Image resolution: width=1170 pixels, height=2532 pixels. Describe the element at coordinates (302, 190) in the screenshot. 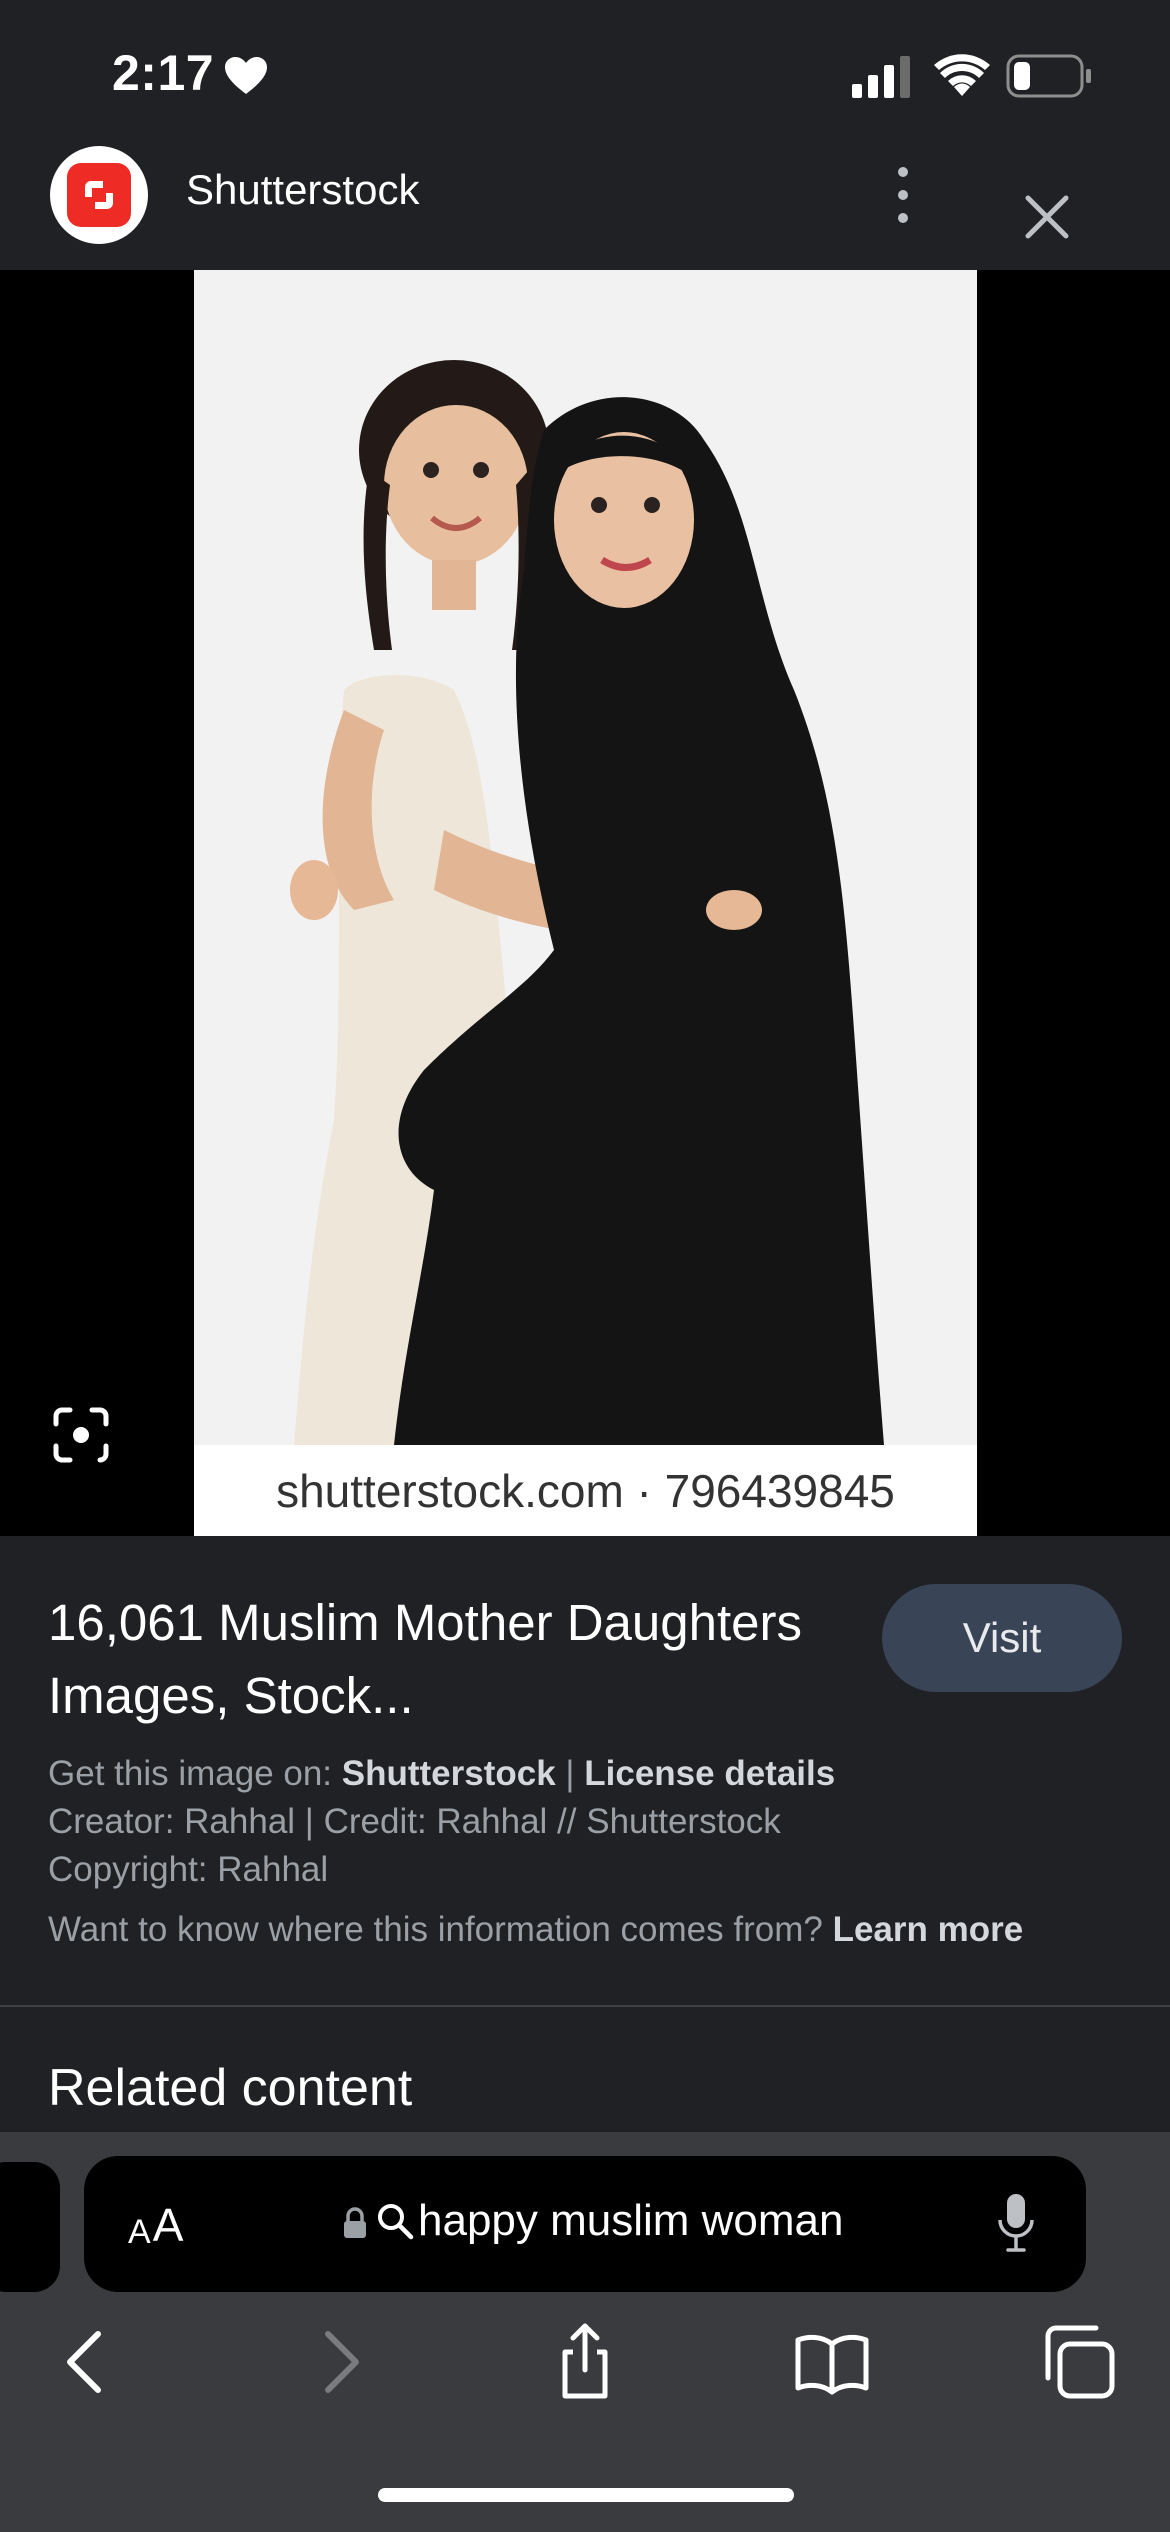

I see `site-name: Shutterstock` at that location.